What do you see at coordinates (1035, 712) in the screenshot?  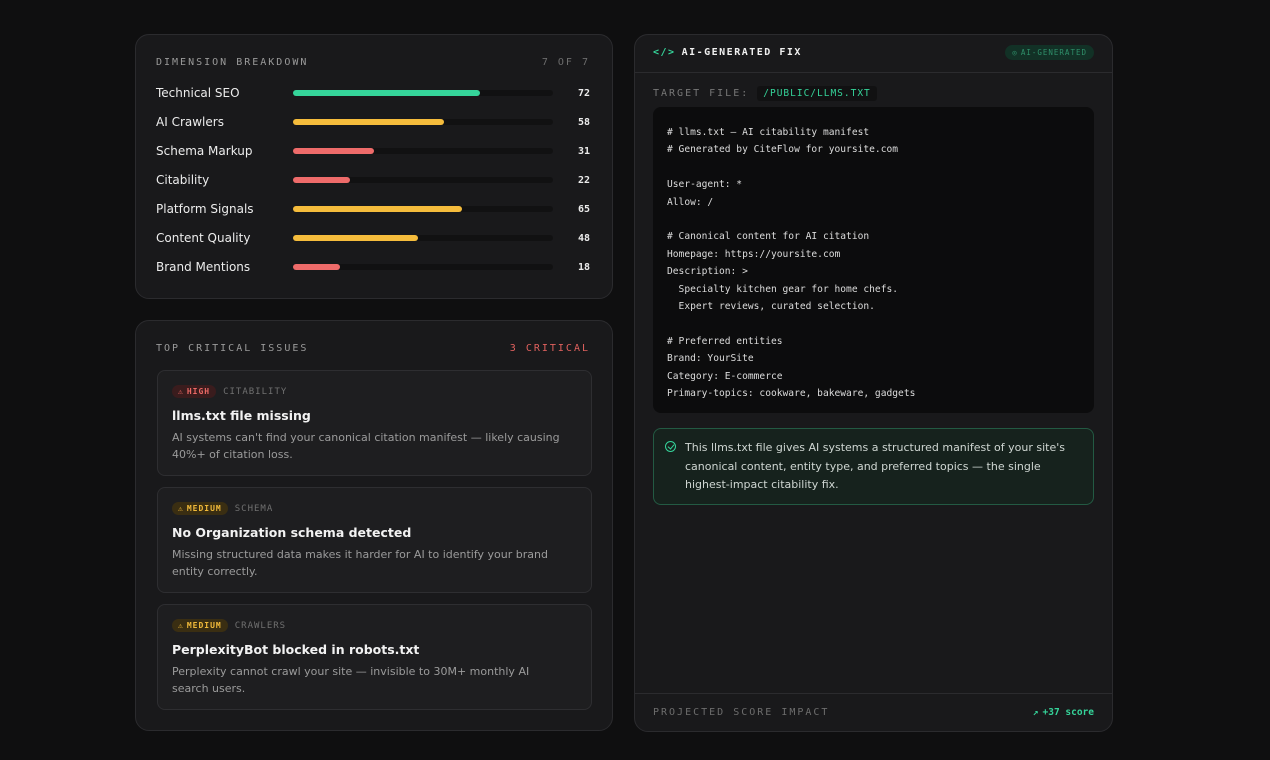 I see `trend-up-icon: ↗` at bounding box center [1035, 712].